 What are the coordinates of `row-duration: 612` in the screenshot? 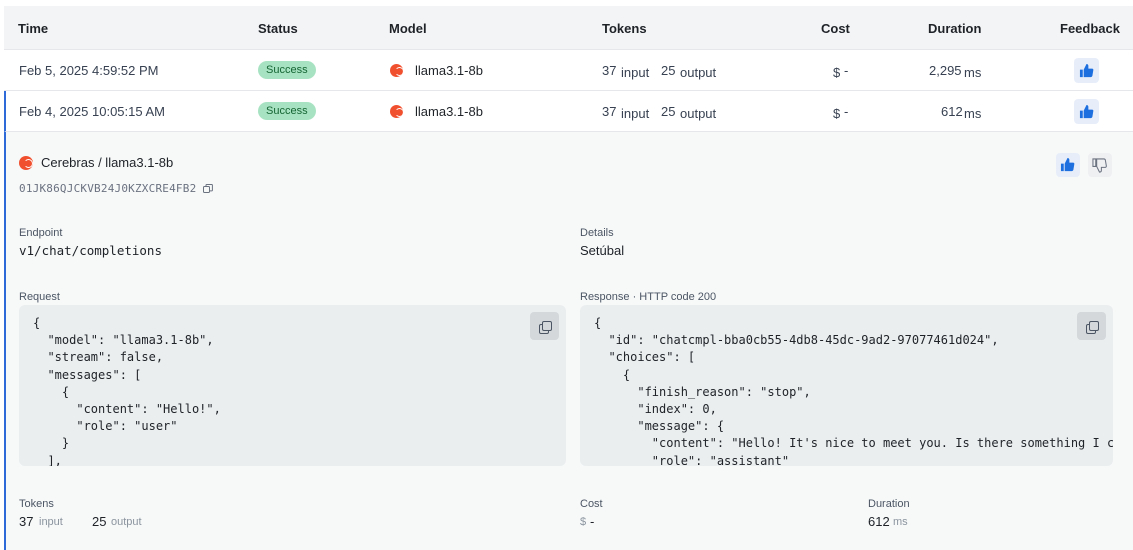 It's located at (952, 111).